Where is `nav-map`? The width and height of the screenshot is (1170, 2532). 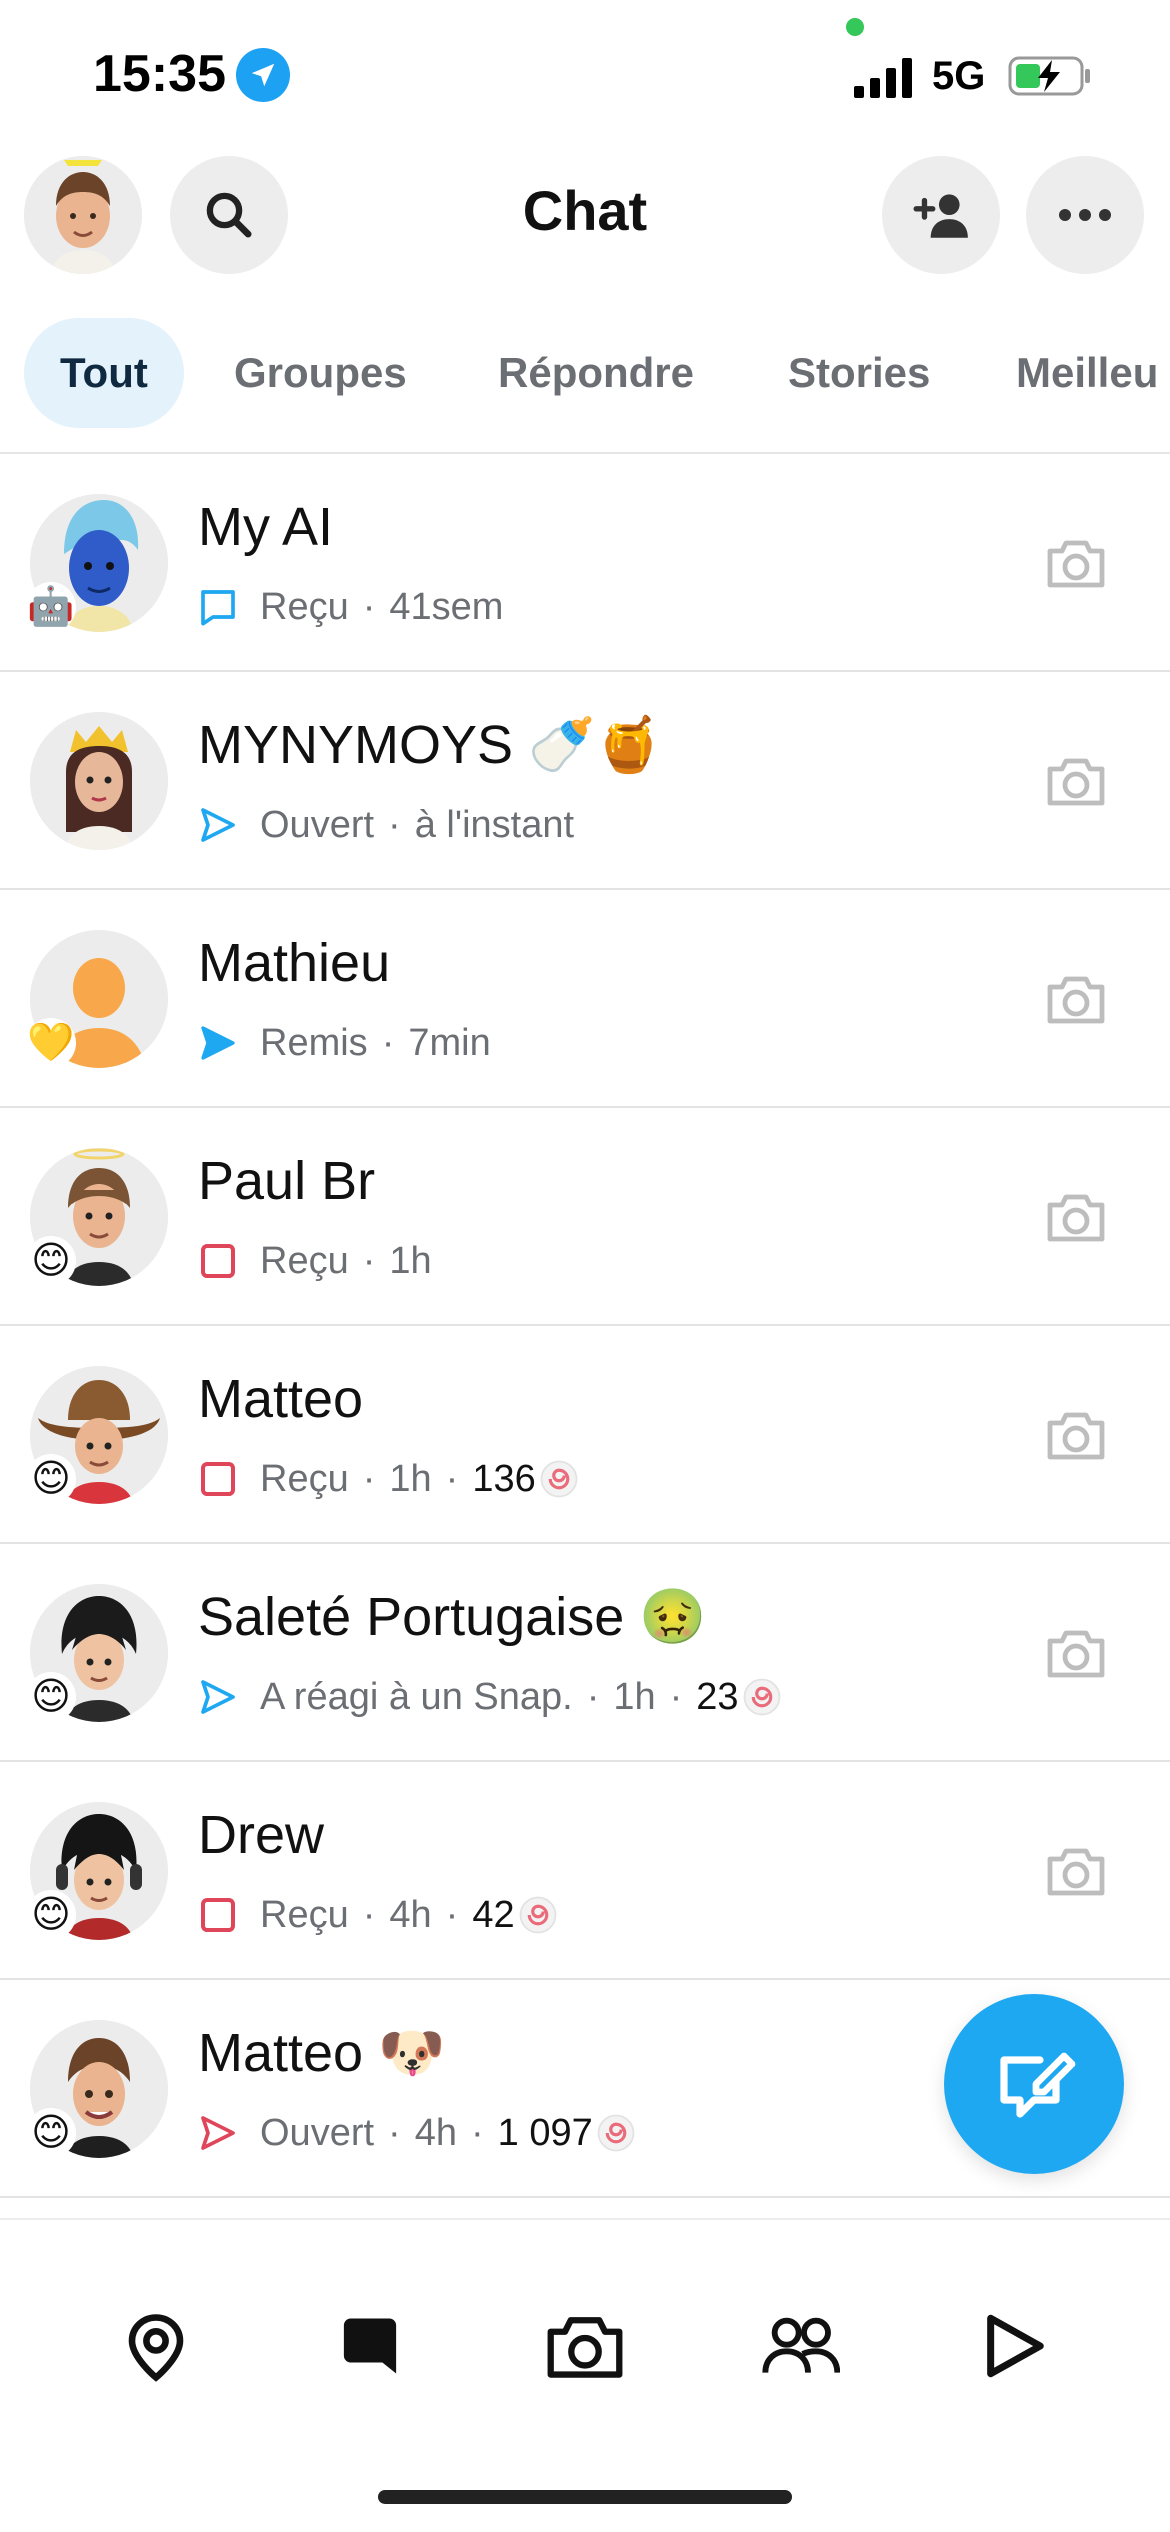
nav-map is located at coordinates (156, 2346).